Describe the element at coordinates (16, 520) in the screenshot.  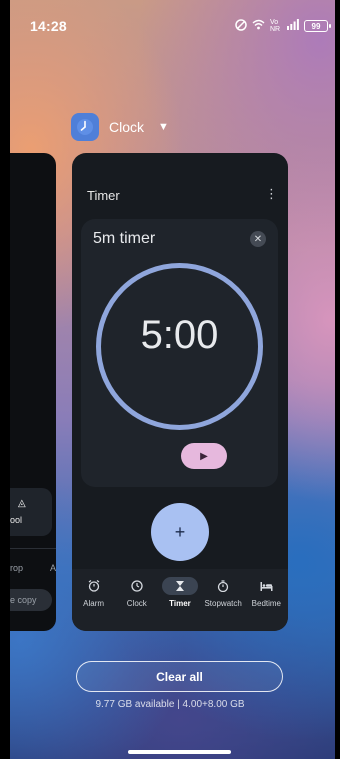
I see `previous-app-tile-label: ool` at that location.